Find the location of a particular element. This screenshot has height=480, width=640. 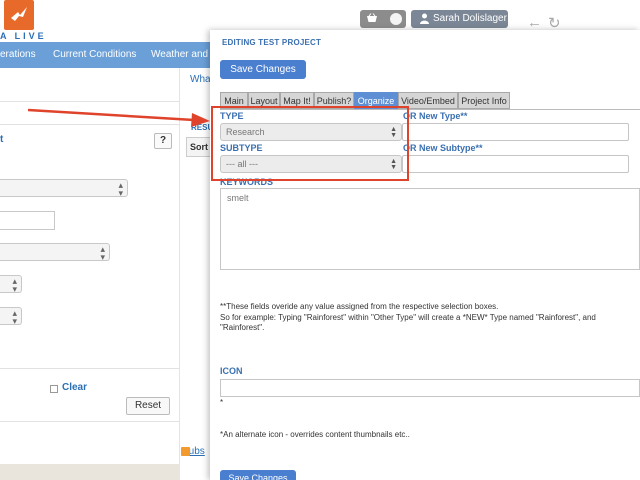

nav-item-weather: Weather and T is located at coordinates (184, 55).